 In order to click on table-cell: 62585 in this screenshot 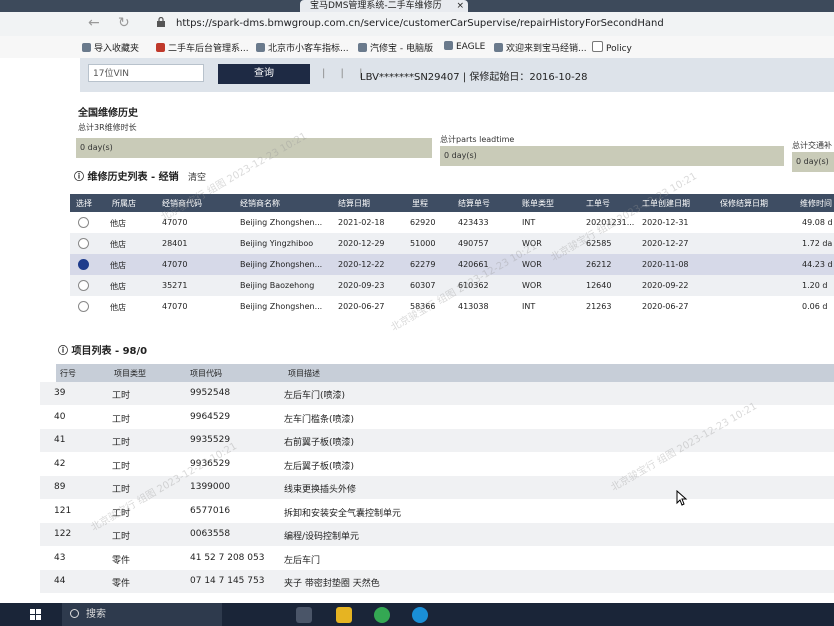, I will do `click(599, 243)`.